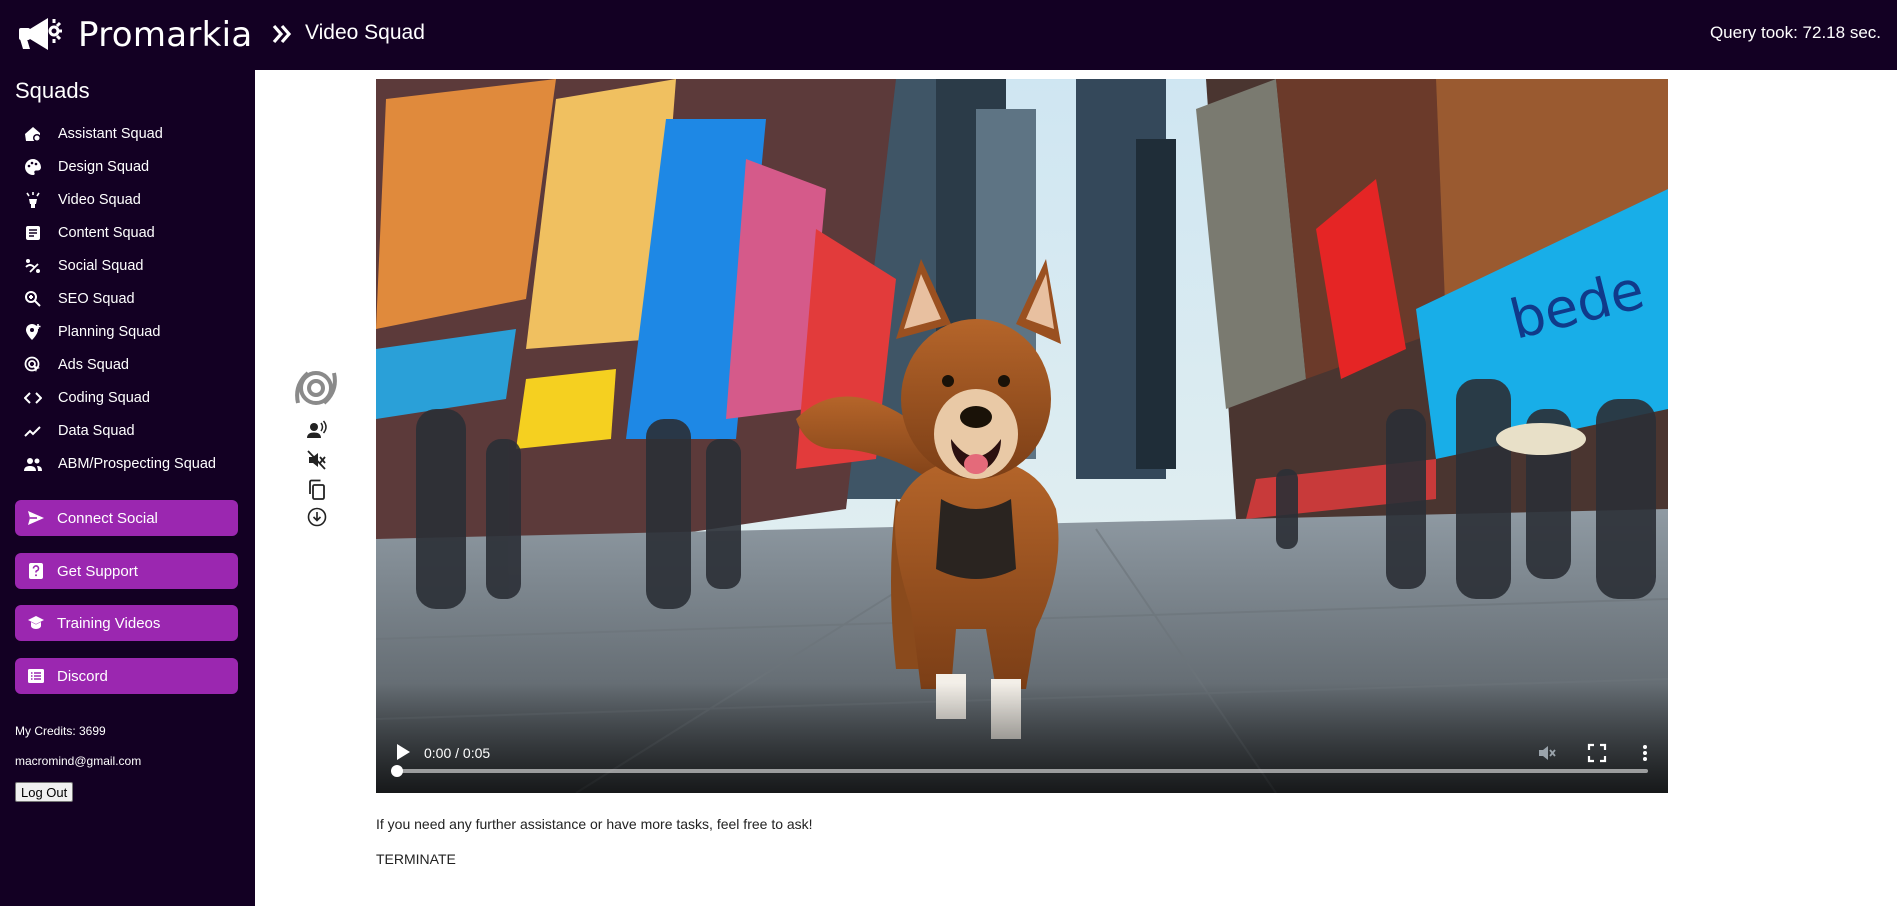 The width and height of the screenshot is (1897, 906). Describe the element at coordinates (32, 265) in the screenshot. I see `social-waves-icon` at that location.